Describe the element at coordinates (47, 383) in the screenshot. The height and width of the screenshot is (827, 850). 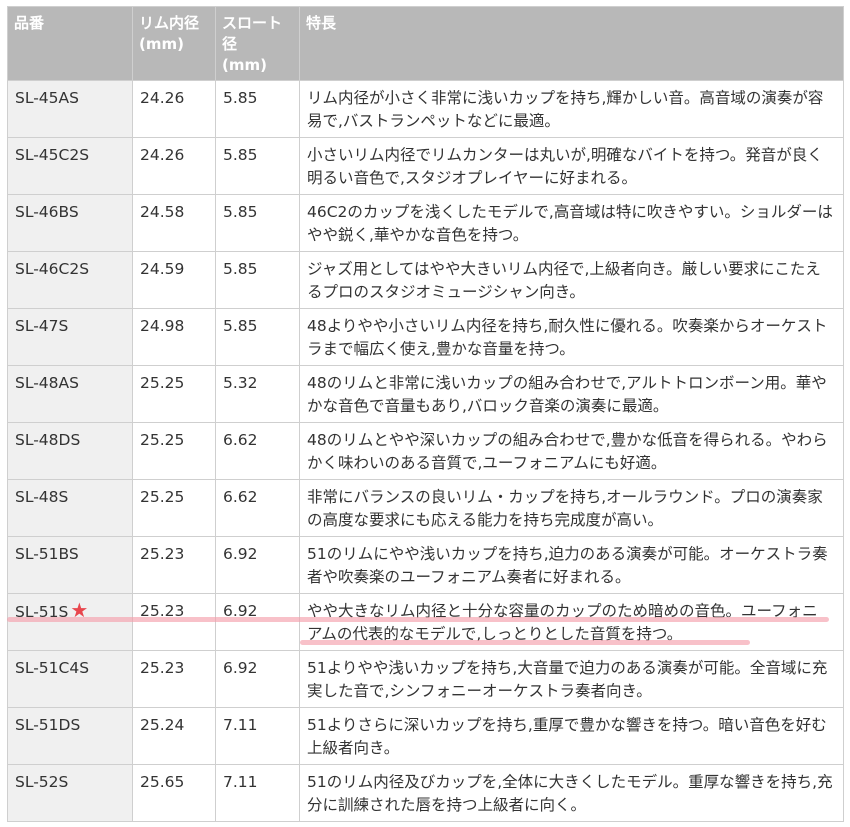
I see `model-number: SL-48AS` at that location.